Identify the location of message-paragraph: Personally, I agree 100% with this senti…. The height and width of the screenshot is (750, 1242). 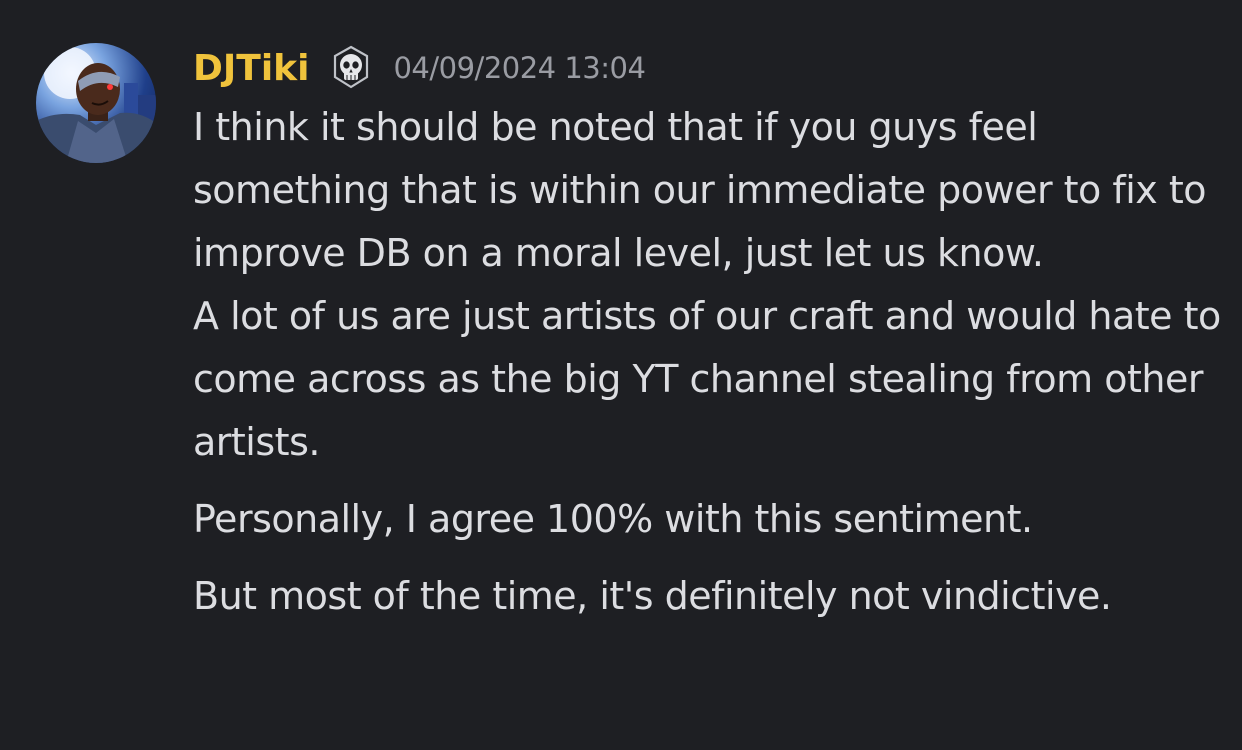
(613, 519).